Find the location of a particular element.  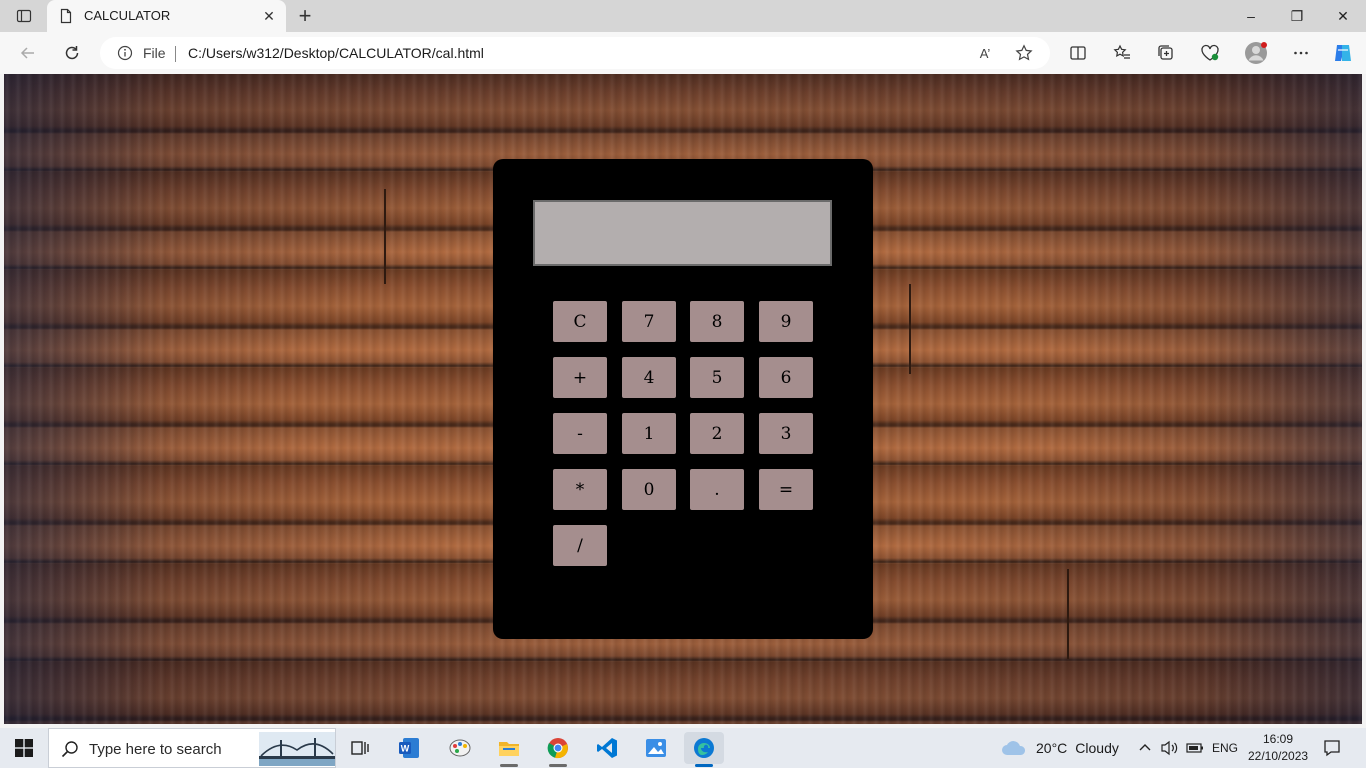

add-button: + is located at coordinates (580, 377).